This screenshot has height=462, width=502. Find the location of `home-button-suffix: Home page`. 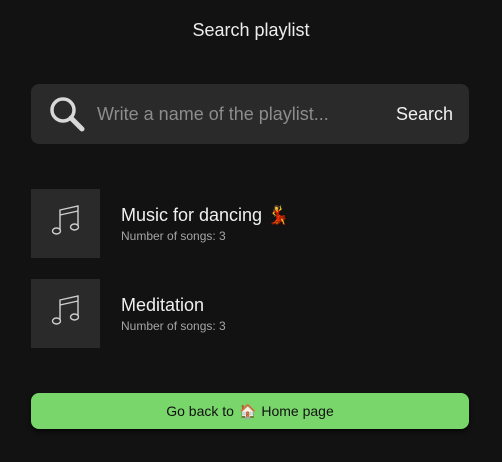

home-button-suffix: Home page is located at coordinates (297, 411).